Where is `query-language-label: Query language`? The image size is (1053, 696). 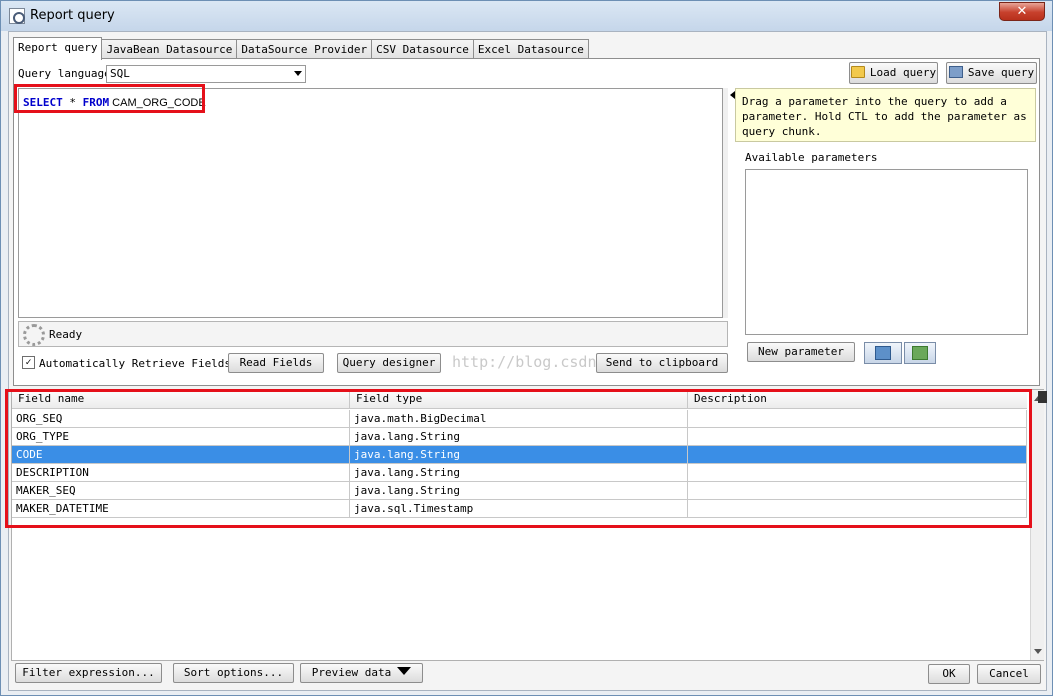
query-language-label: Query language is located at coordinates (64, 73).